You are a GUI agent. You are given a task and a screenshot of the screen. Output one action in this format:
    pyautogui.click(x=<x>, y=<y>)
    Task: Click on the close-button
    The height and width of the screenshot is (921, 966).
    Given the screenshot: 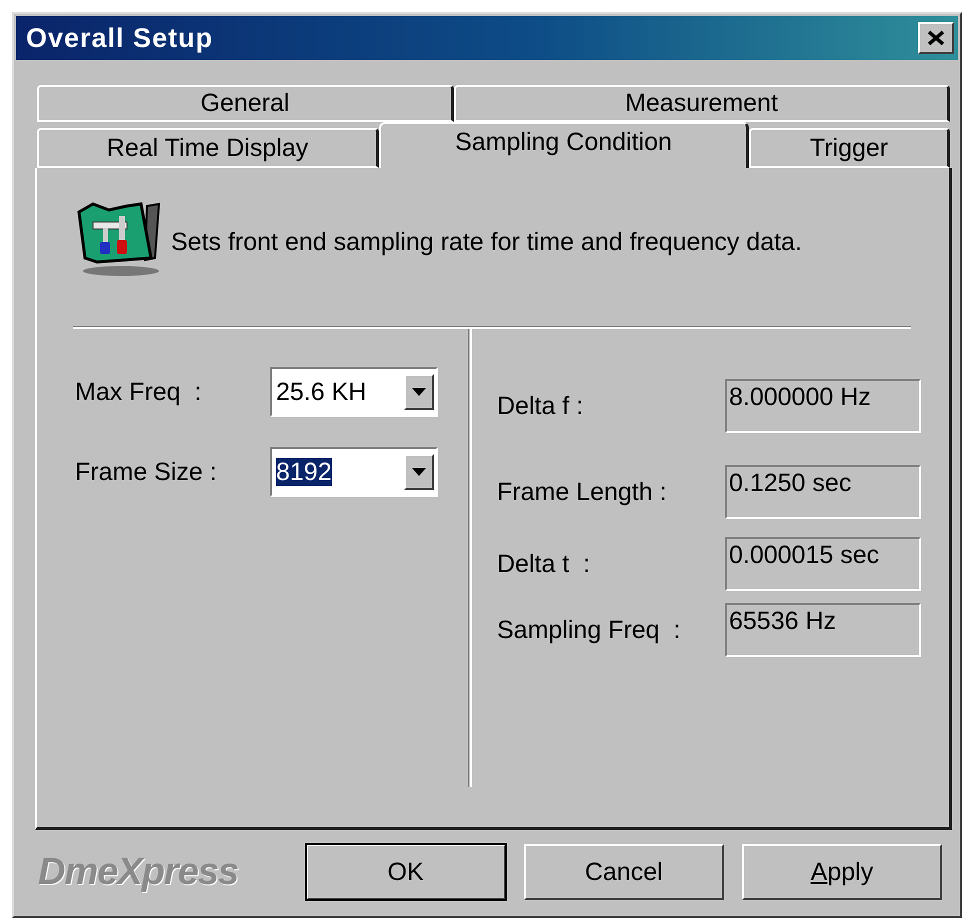 What is the action you would take?
    pyautogui.click(x=936, y=38)
    